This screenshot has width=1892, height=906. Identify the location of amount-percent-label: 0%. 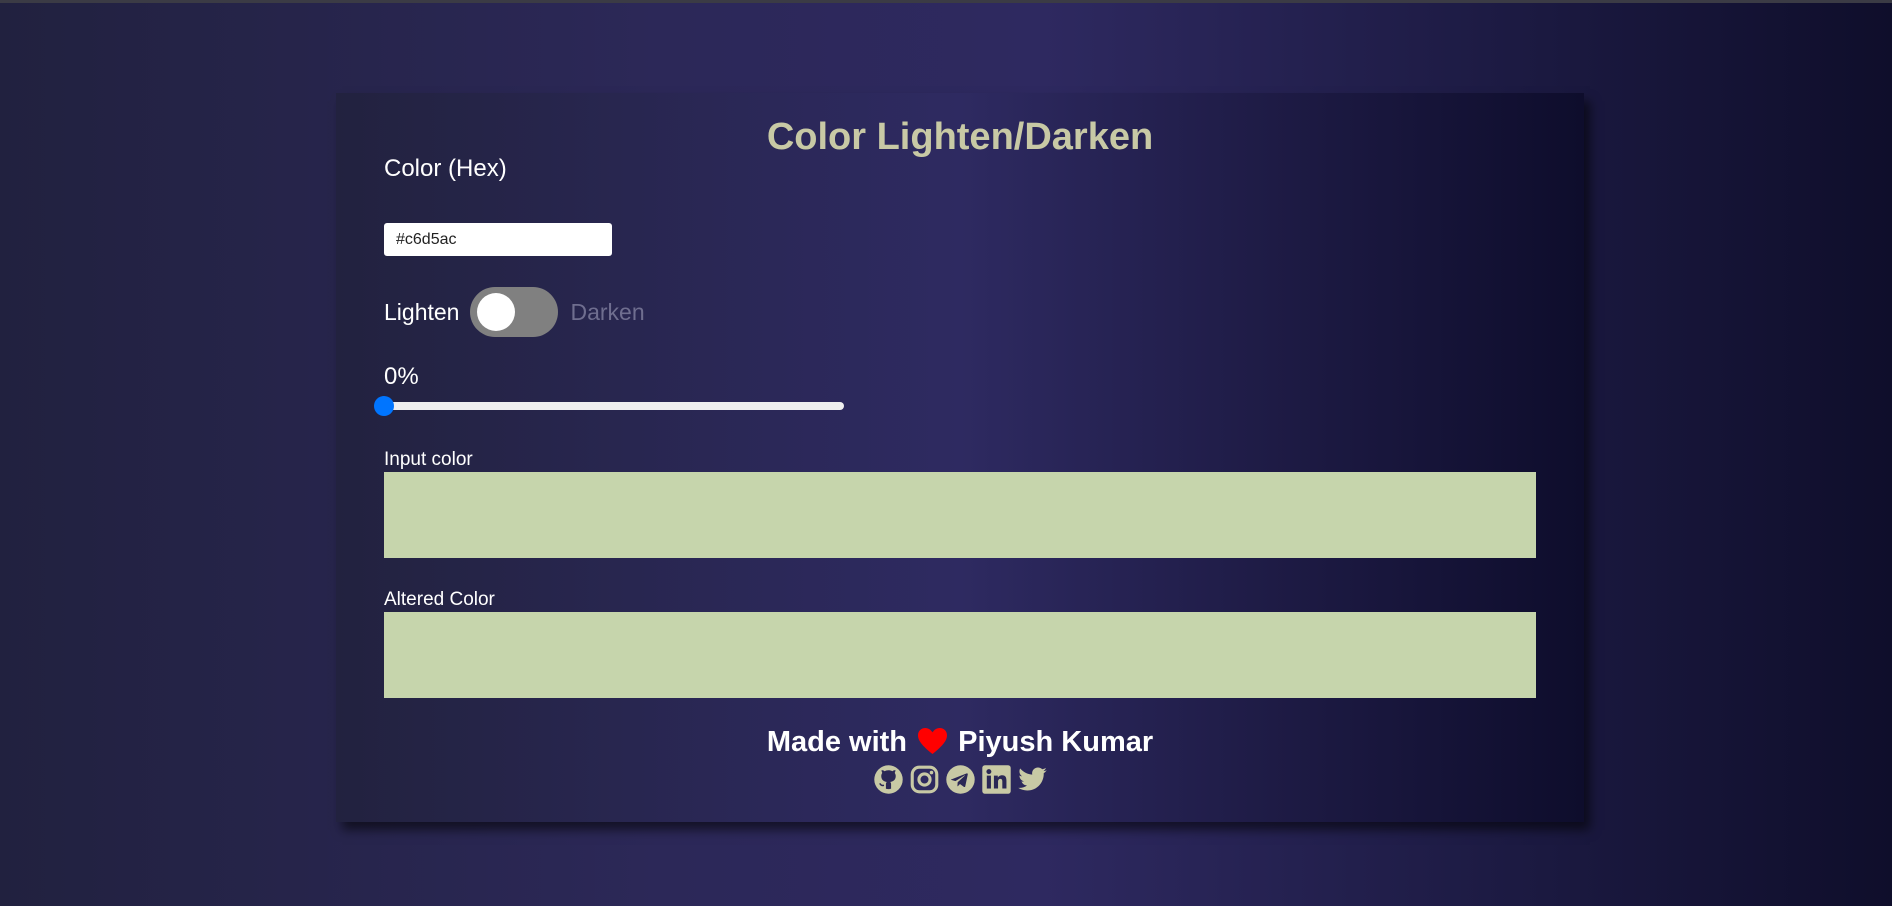
(401, 376).